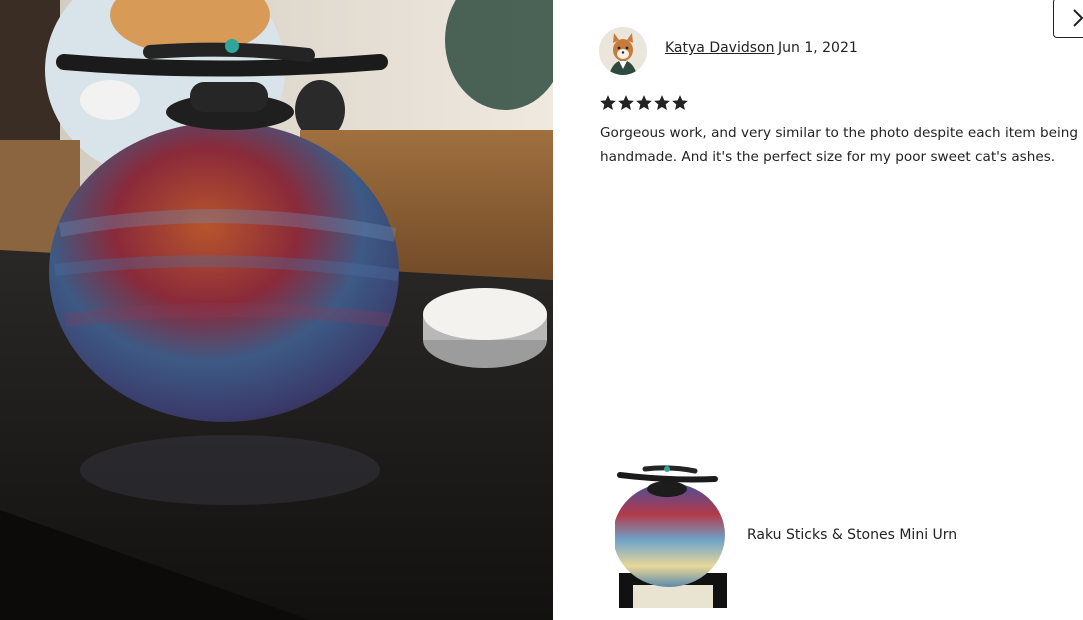 The width and height of the screenshot is (1083, 620). What do you see at coordinates (719, 48) in the screenshot?
I see `reviewer-name-link: Katya Davidson` at bounding box center [719, 48].